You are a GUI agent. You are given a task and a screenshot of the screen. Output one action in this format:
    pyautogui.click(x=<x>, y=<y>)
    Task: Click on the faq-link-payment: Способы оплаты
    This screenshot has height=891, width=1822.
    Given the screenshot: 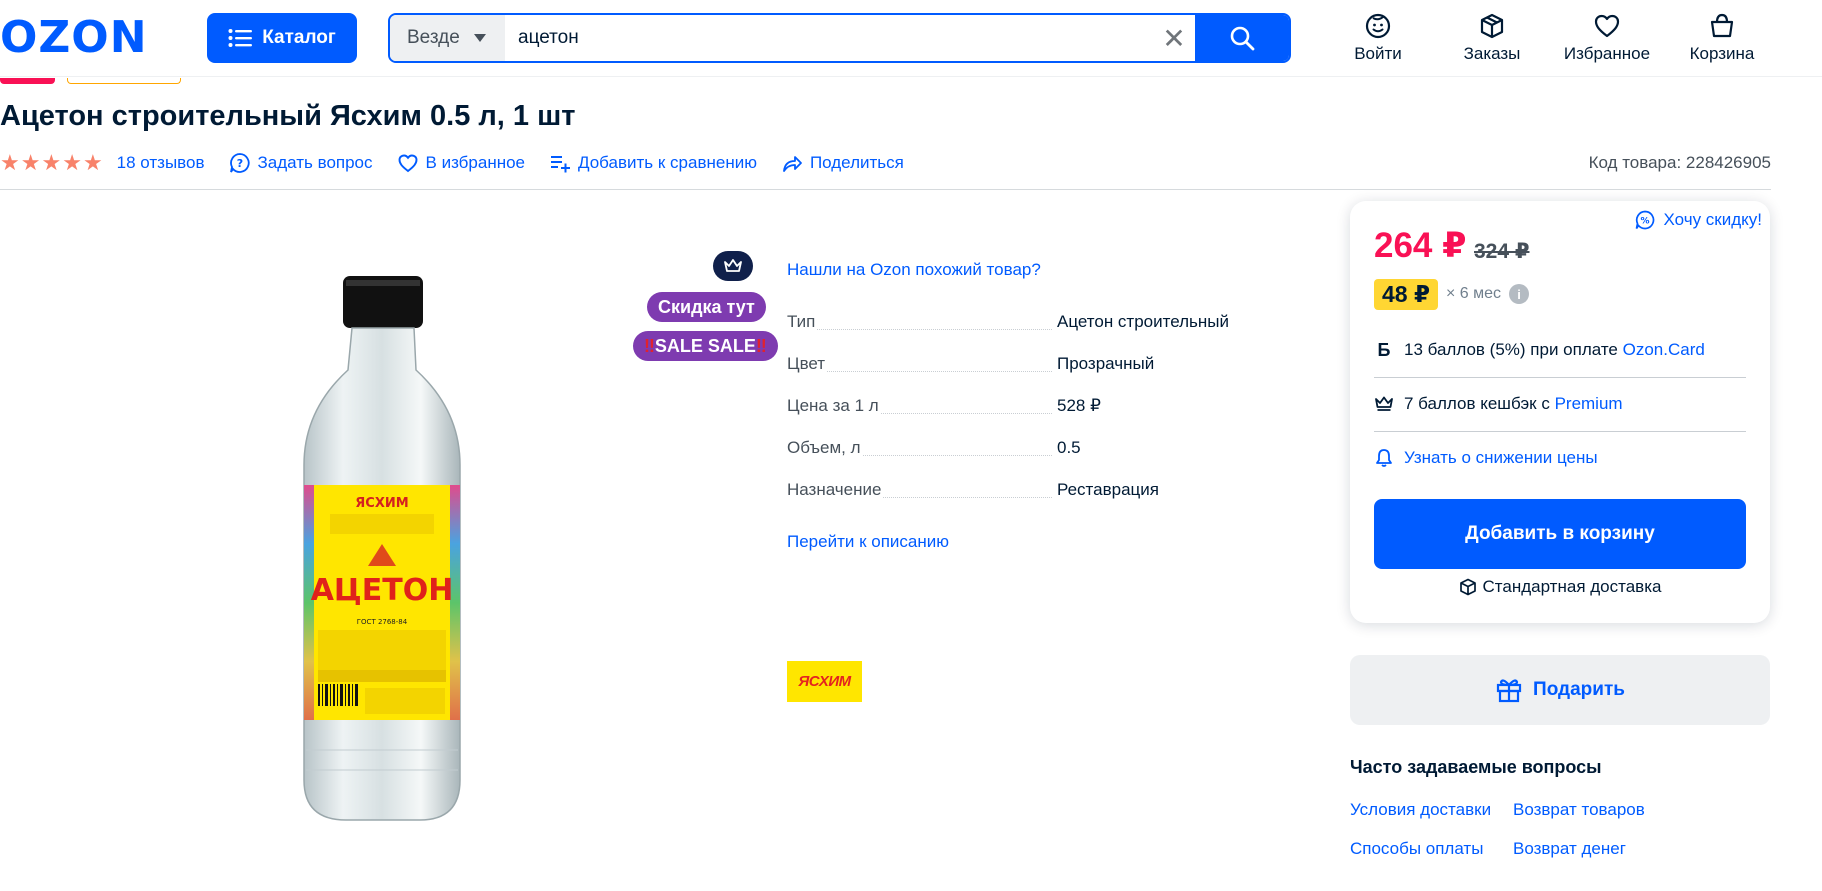 What is the action you would take?
    pyautogui.click(x=1416, y=849)
    